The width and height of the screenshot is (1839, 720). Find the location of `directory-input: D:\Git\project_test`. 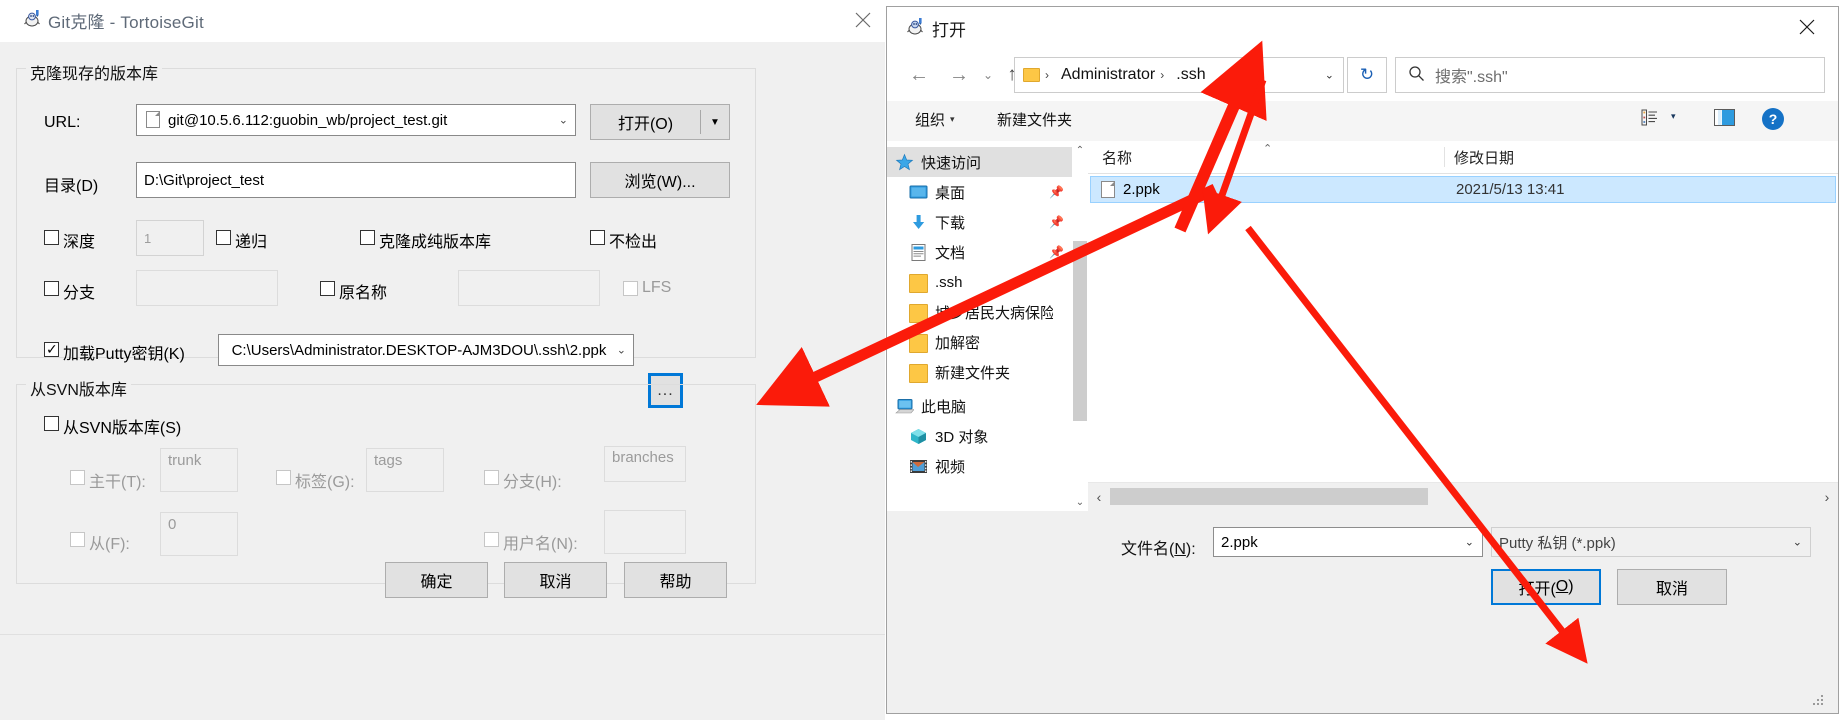

directory-input: D:\Git\project_test is located at coordinates (356, 180).